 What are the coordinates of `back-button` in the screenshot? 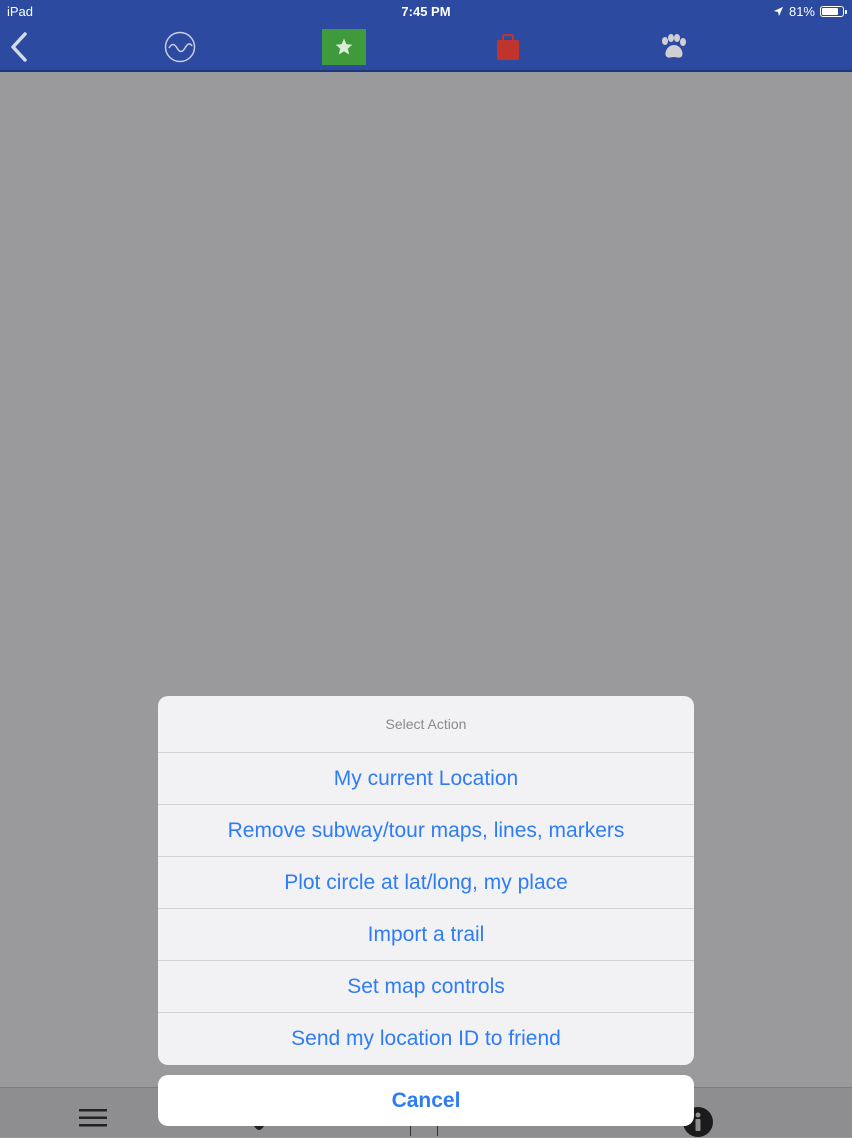 It's located at (19, 47).